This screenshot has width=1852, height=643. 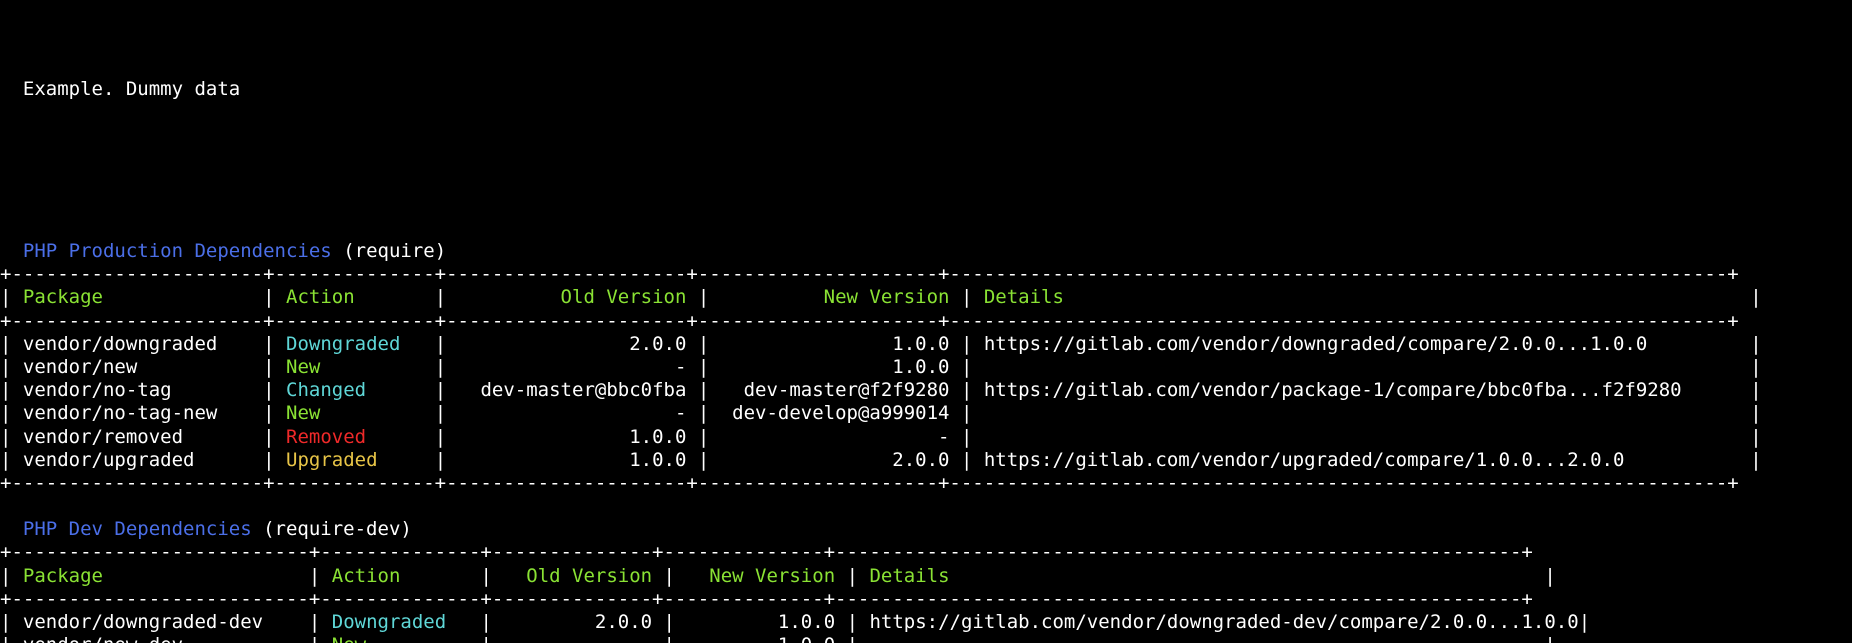 What do you see at coordinates (137, 529) in the screenshot?
I see `section-heading-name: PHP Dev Dependencies` at bounding box center [137, 529].